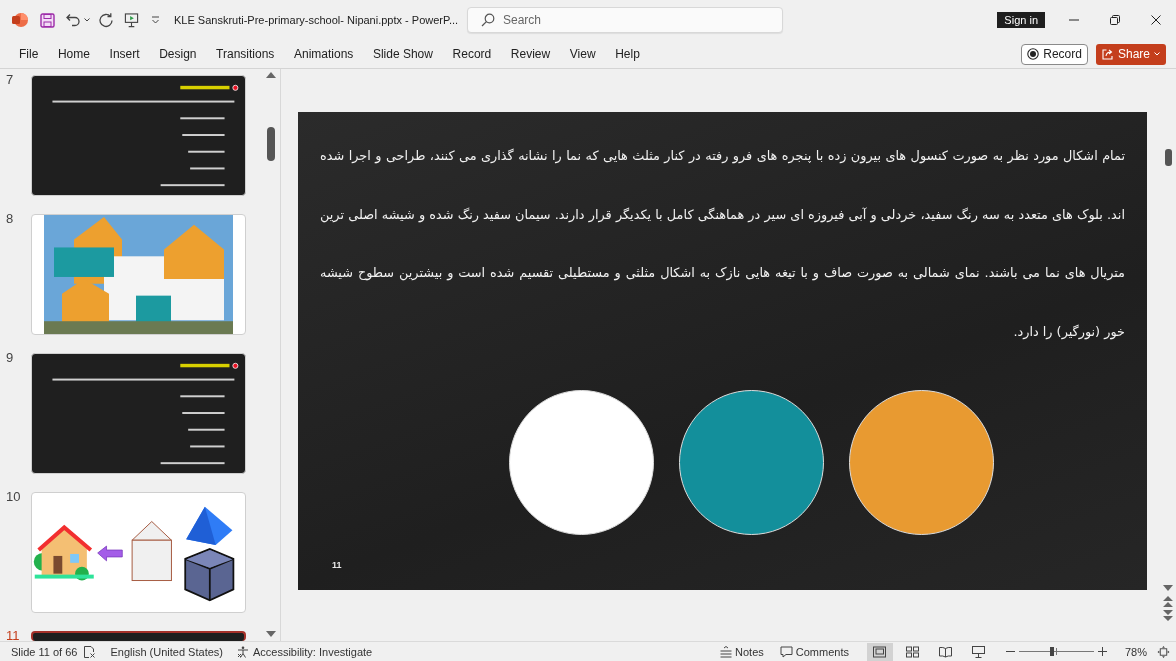 The height and width of the screenshot is (661, 1176). What do you see at coordinates (124, 54) in the screenshot?
I see `ribbon-tab: Insert` at bounding box center [124, 54].